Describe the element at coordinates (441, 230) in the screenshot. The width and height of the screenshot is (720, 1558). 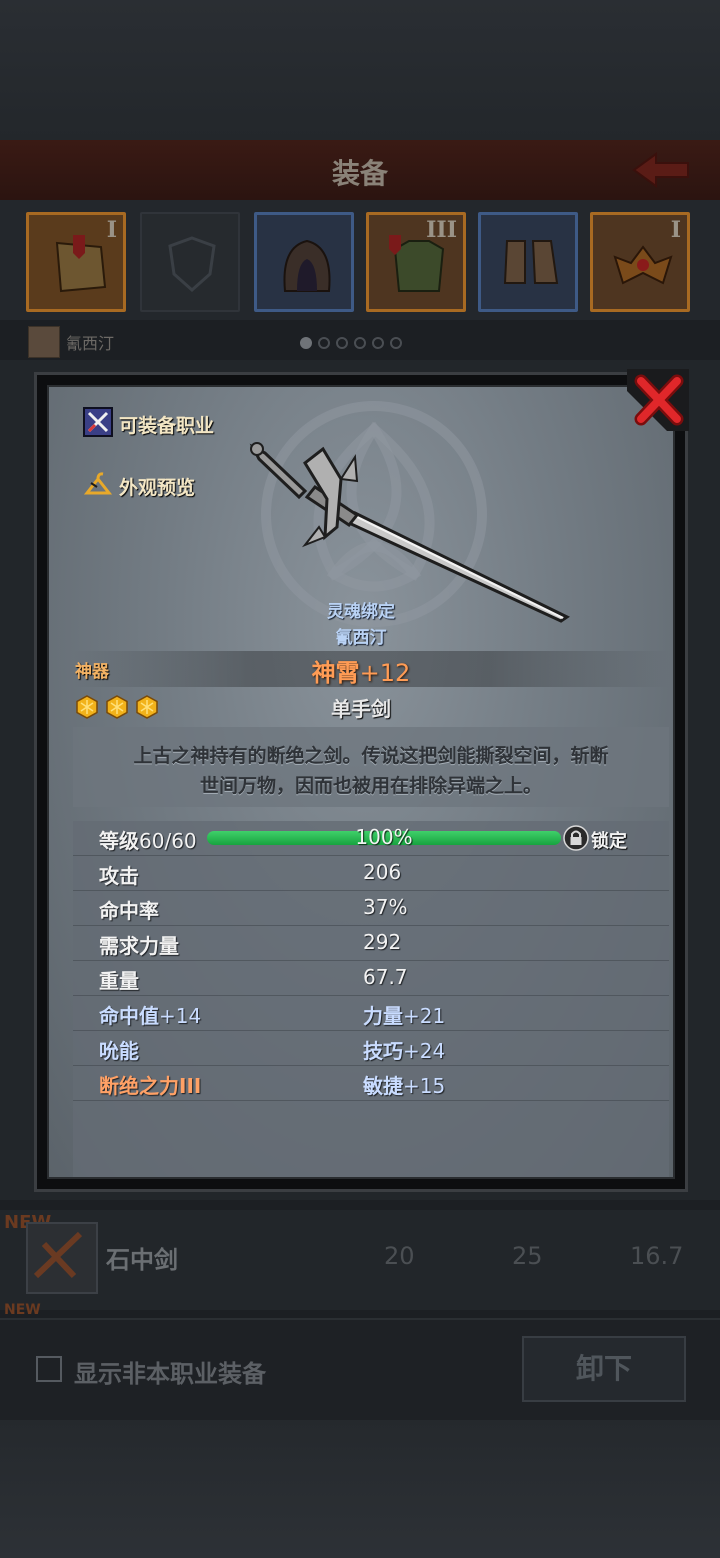
I see `slot-tier: III` at that location.